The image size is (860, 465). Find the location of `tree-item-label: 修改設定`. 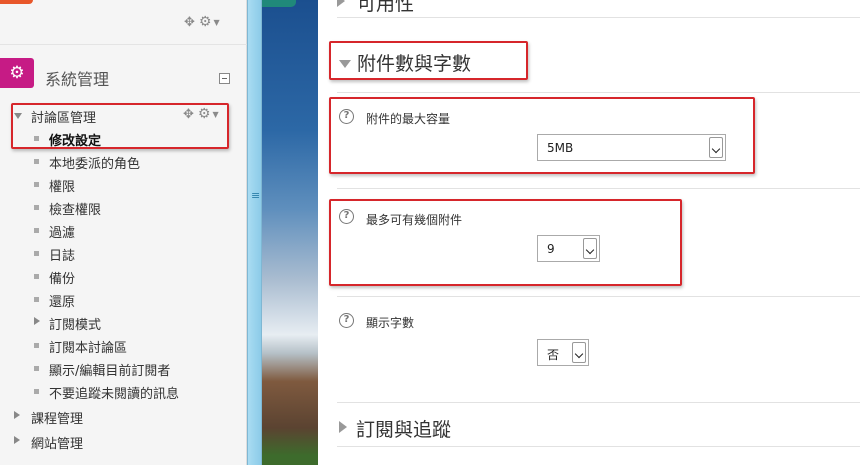

tree-item-label: 修改設定 is located at coordinates (75, 141).